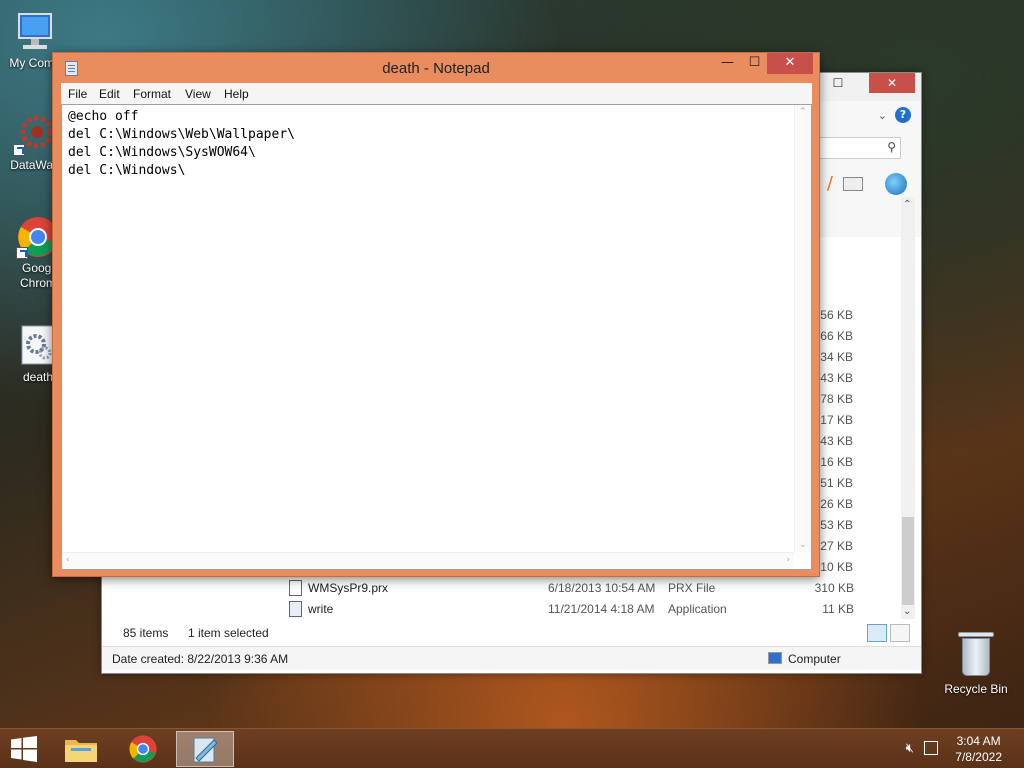 Image resolution: width=1024 pixels, height=768 pixels. I want to click on selection-count: 1 item selected, so click(228, 633).